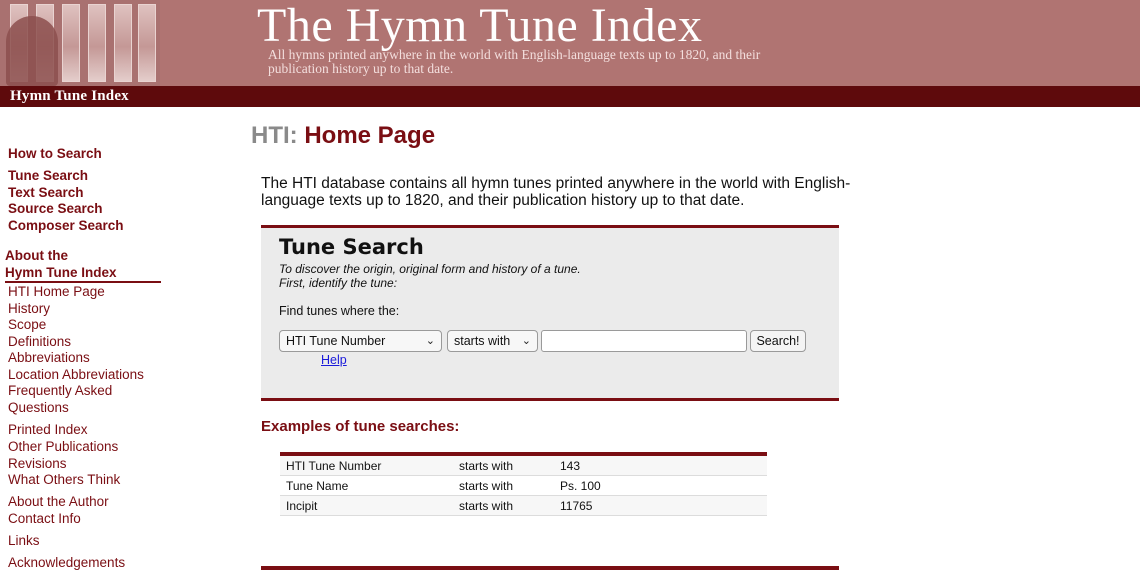  I want to click on operator-select: starts with ⌄, so click(492, 341).